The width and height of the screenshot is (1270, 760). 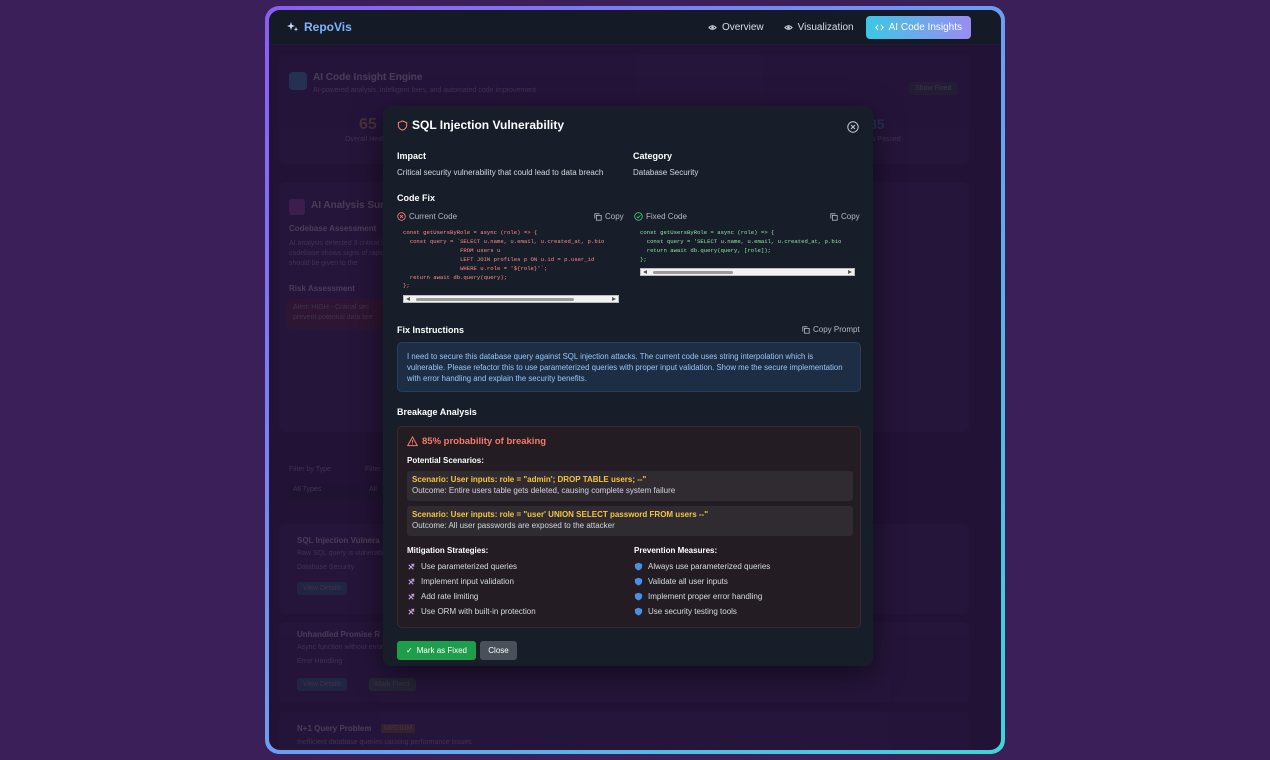 I want to click on mitigation-label: Mitigation Strategies:, so click(x=448, y=550).